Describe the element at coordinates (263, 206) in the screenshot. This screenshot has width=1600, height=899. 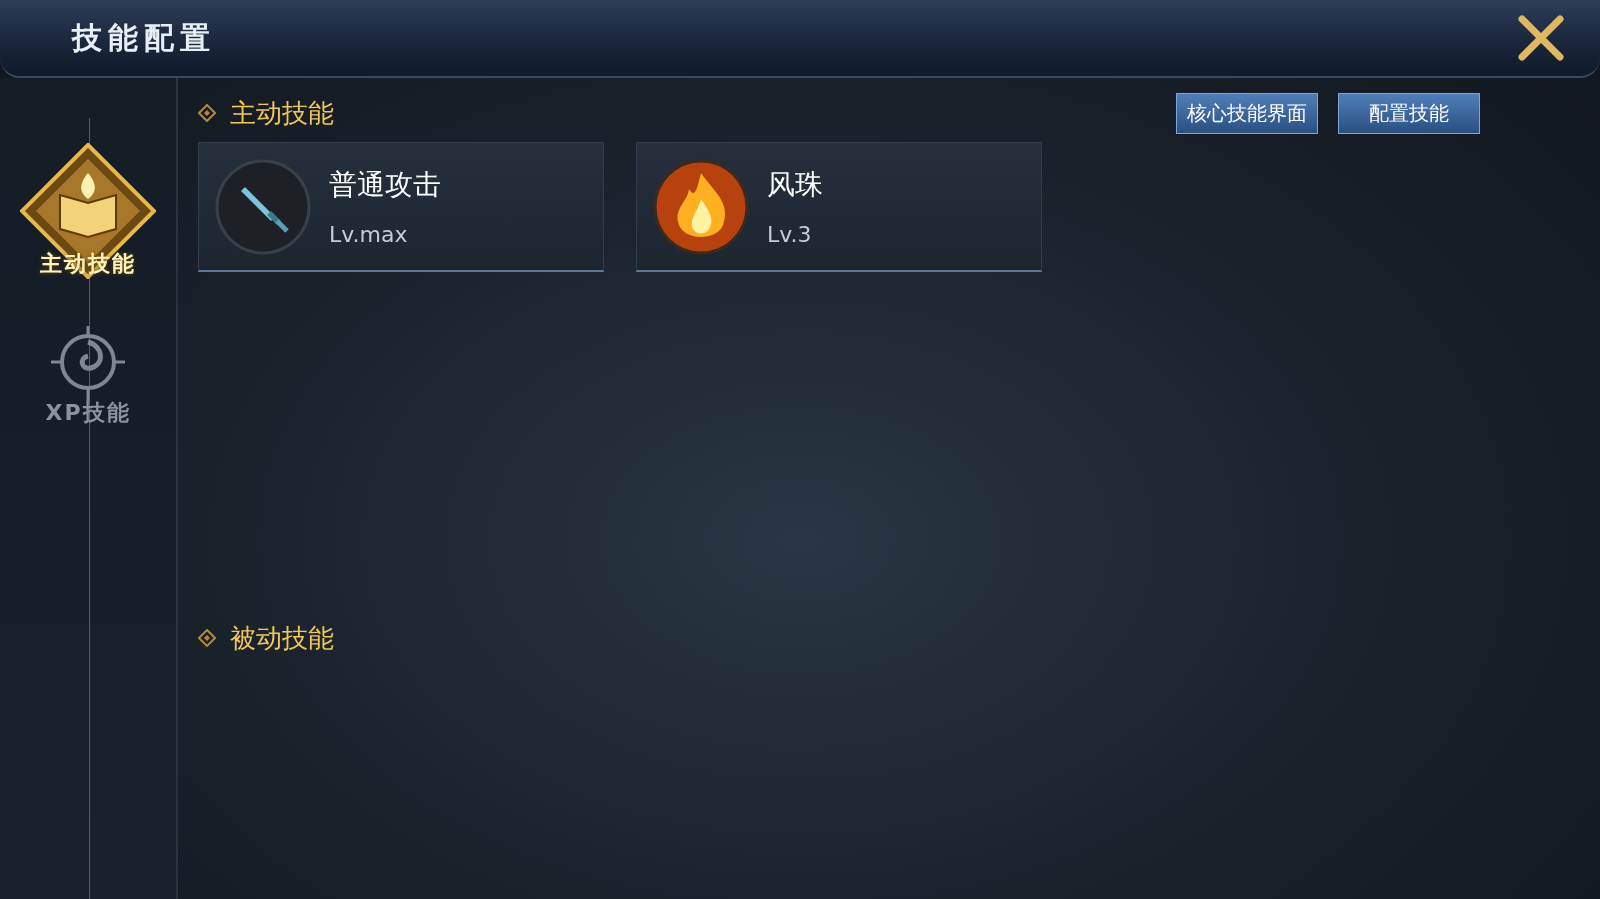
I see `sword-icon` at that location.